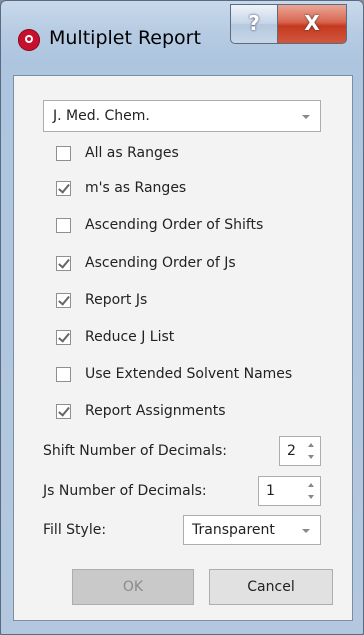  What do you see at coordinates (174, 225) in the screenshot?
I see `checkbox-label: Ascending Order of Shifts` at bounding box center [174, 225].